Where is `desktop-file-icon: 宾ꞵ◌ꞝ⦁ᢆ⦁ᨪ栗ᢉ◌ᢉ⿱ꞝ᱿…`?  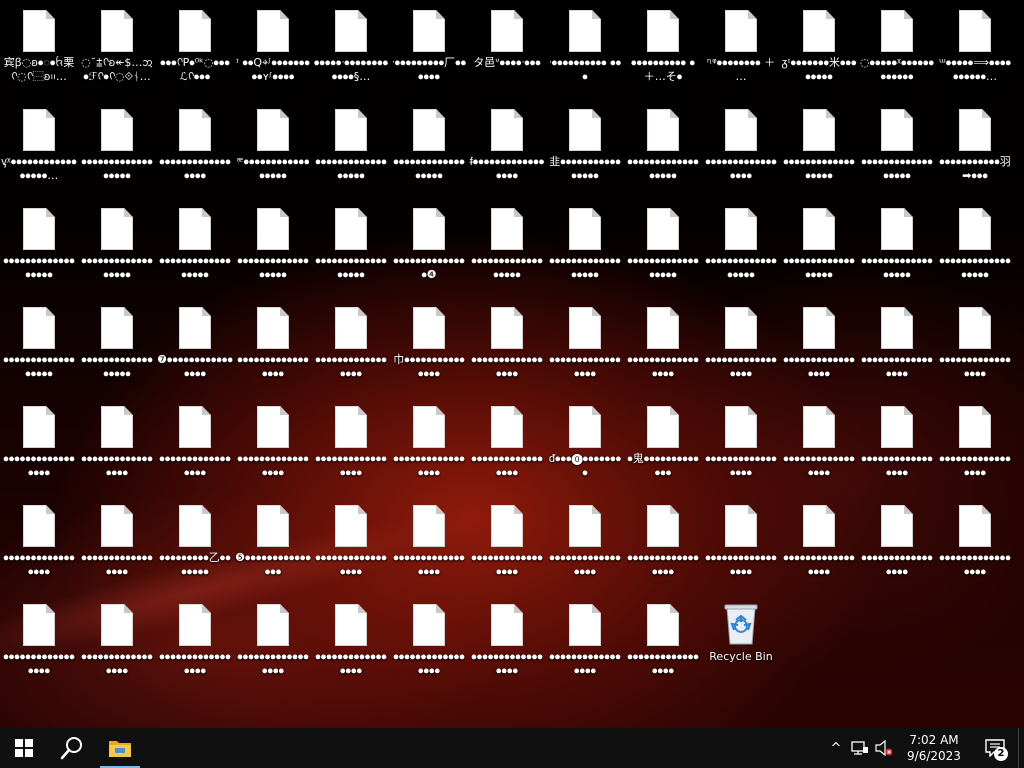 desktop-file-icon: 宾ꞵ◌ꞝ⦁ᢆ⦁ᨪ栗ᢉ◌ᢉ⿱ꞝ᱿… is located at coordinates (39, 54).